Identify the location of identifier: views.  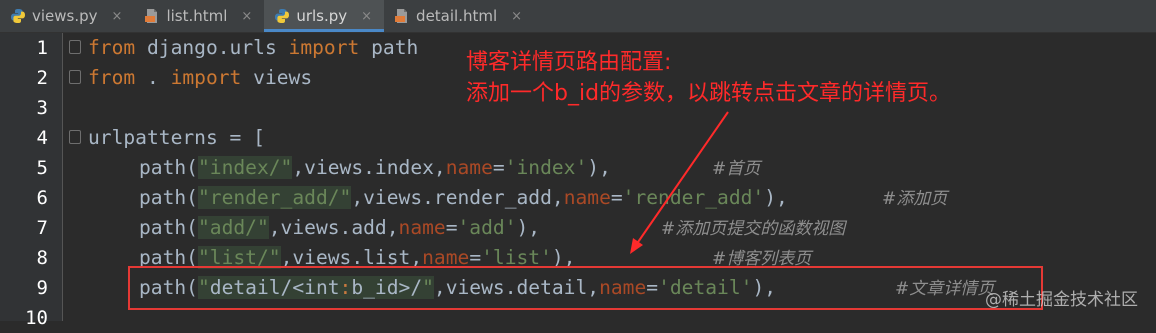
(277, 77).